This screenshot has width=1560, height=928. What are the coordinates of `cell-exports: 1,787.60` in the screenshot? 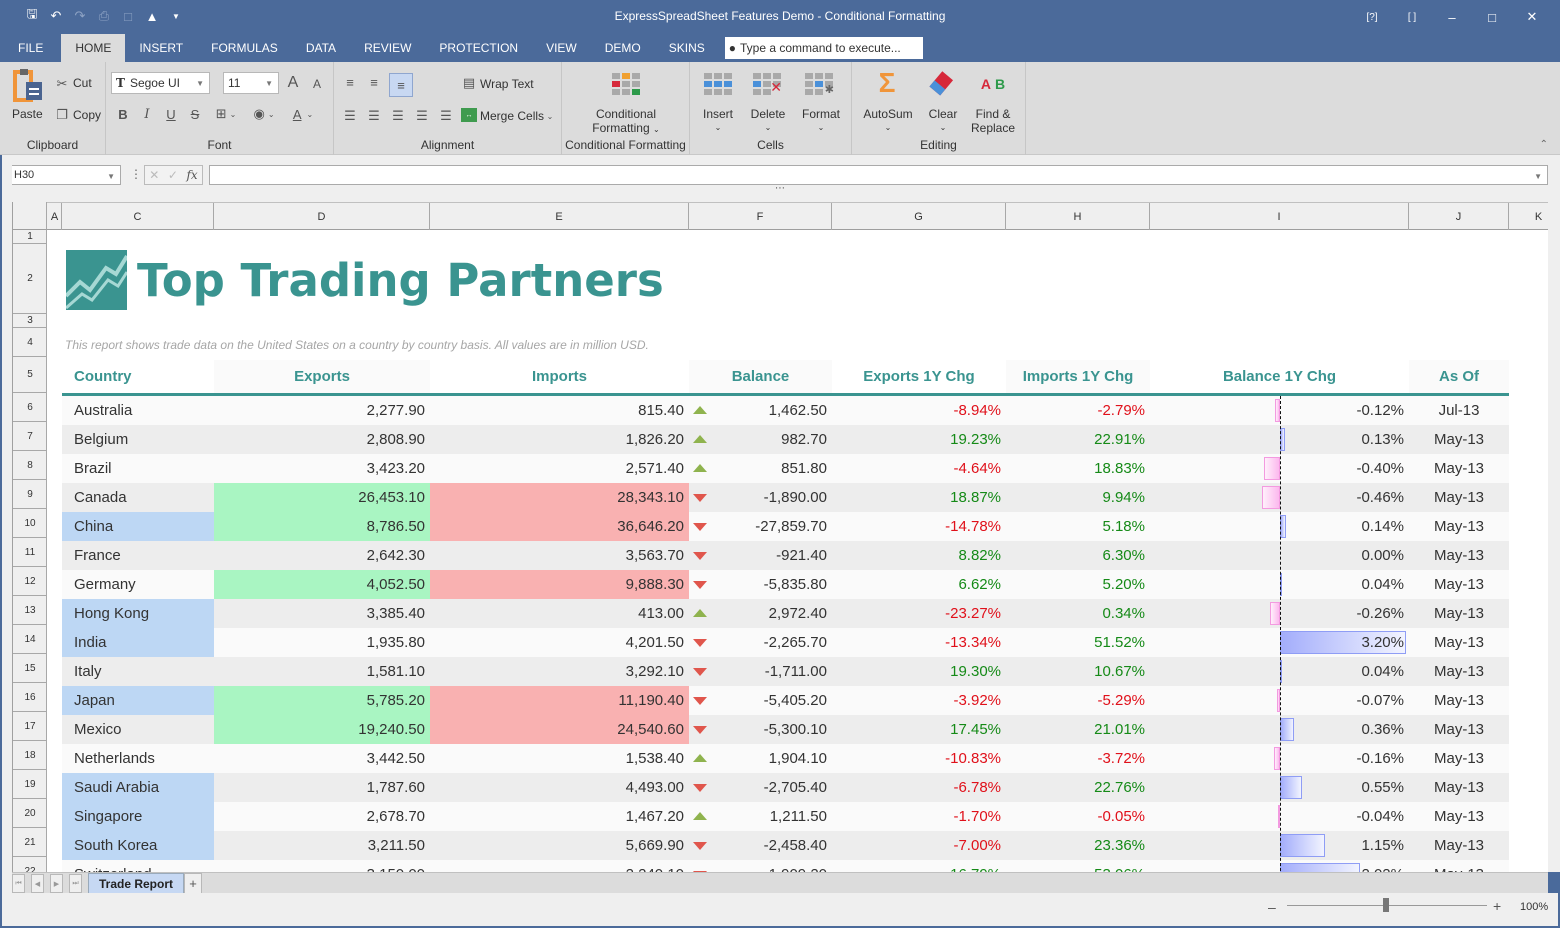 It's located at (322, 787).